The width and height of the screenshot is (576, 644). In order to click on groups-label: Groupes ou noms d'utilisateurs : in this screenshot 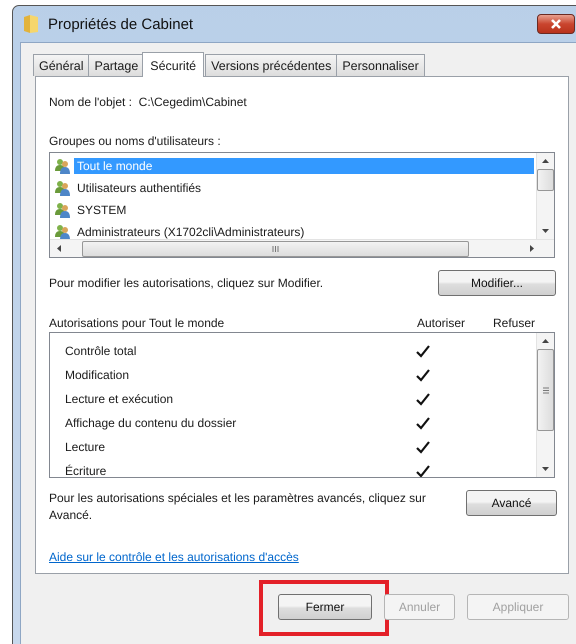, I will do `click(135, 141)`.